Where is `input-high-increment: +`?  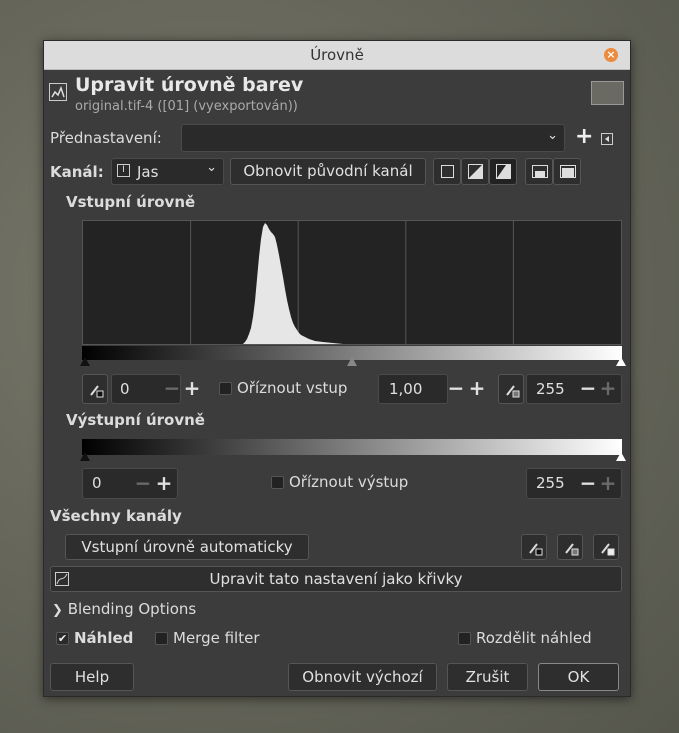
input-high-increment: + is located at coordinates (608, 388).